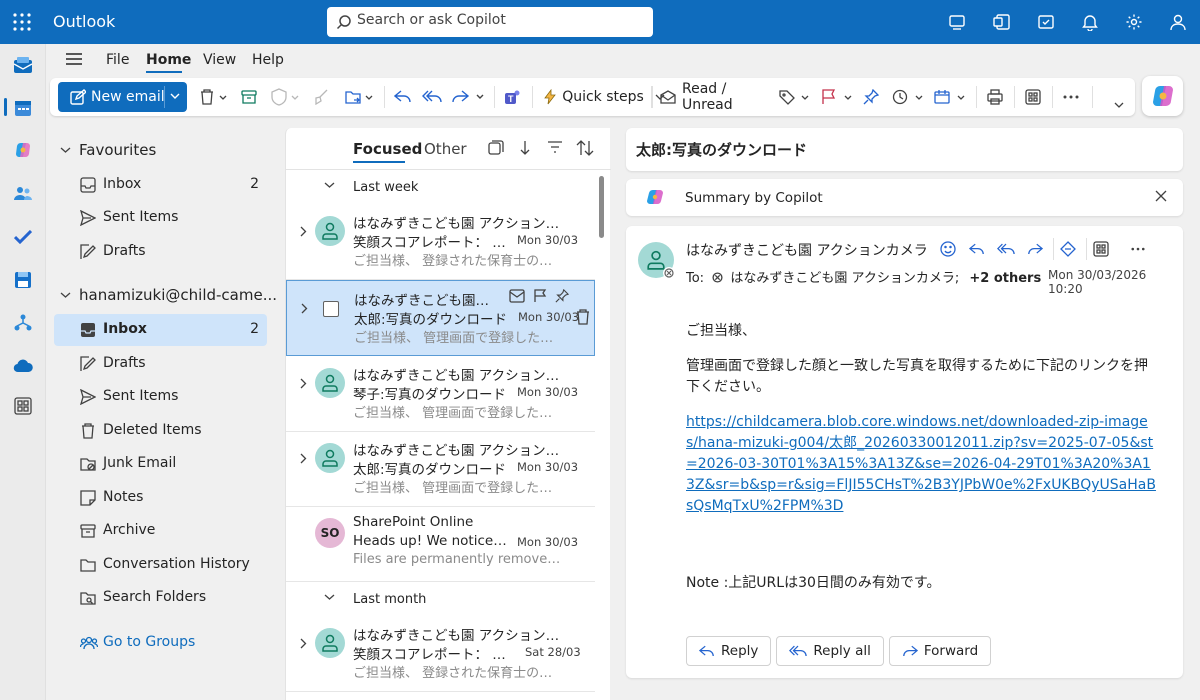  What do you see at coordinates (74, 59) in the screenshot?
I see `navigation-pane-toggle-icon` at bounding box center [74, 59].